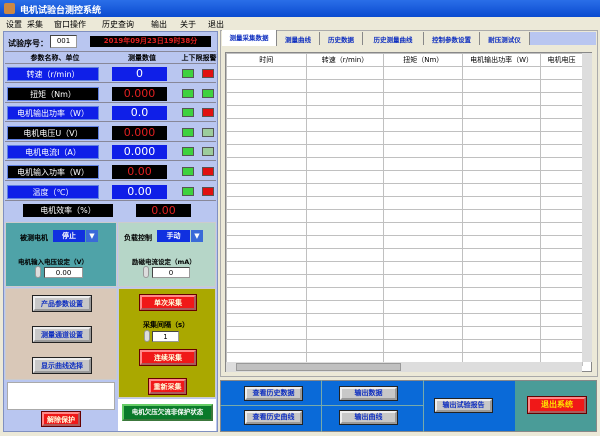  Describe the element at coordinates (146, 272) in the screenshot. I see `current-spinner` at that location.